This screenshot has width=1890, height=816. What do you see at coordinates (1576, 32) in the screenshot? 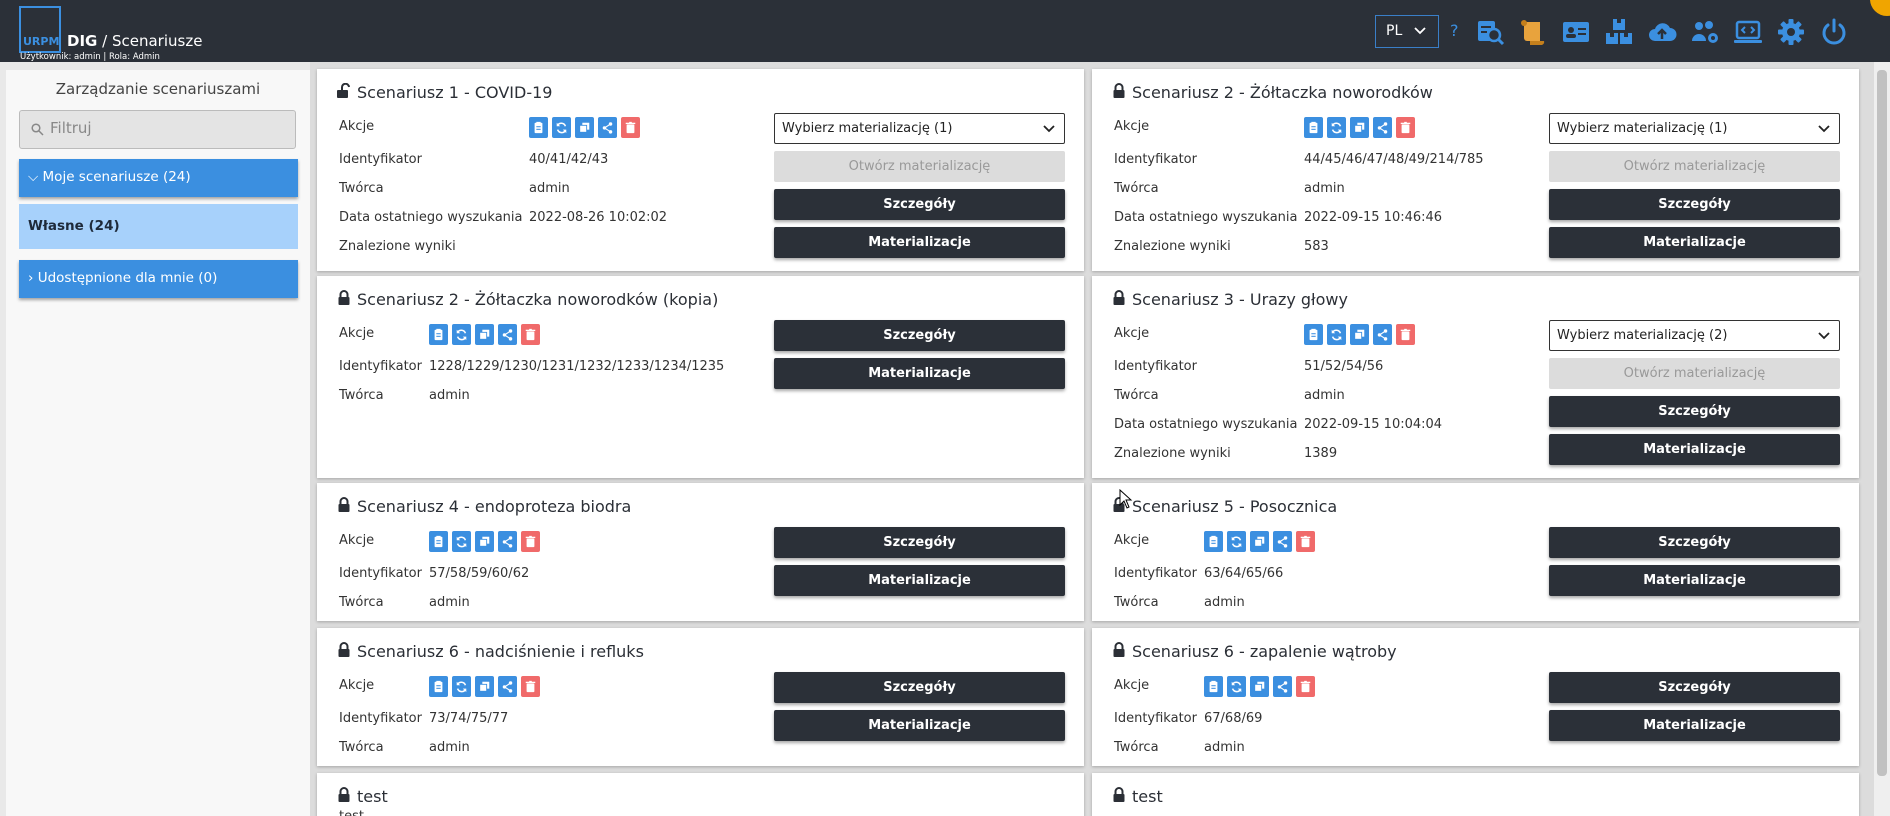
I see `user-card-icon` at bounding box center [1576, 32].